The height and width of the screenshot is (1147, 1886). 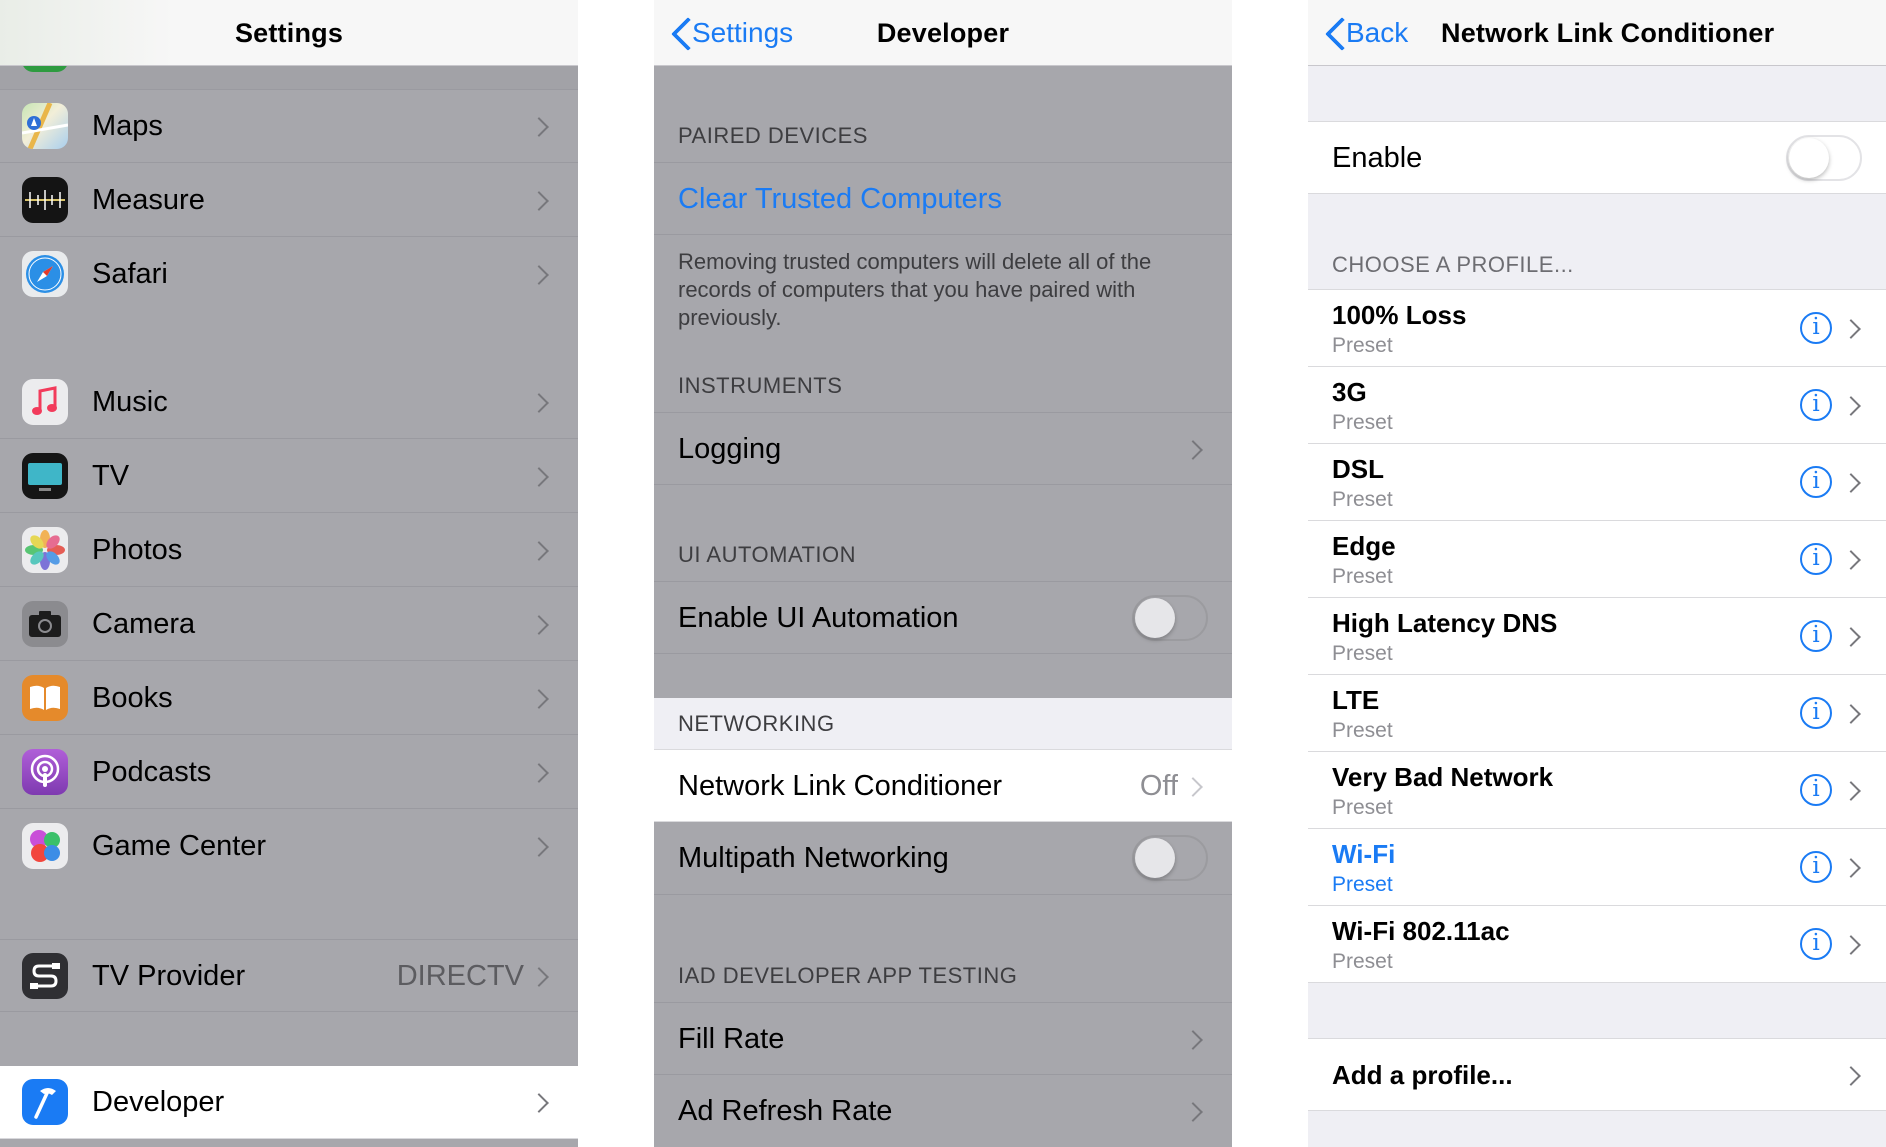 What do you see at coordinates (289, 274) in the screenshot?
I see `settings-item-safari: Safari` at bounding box center [289, 274].